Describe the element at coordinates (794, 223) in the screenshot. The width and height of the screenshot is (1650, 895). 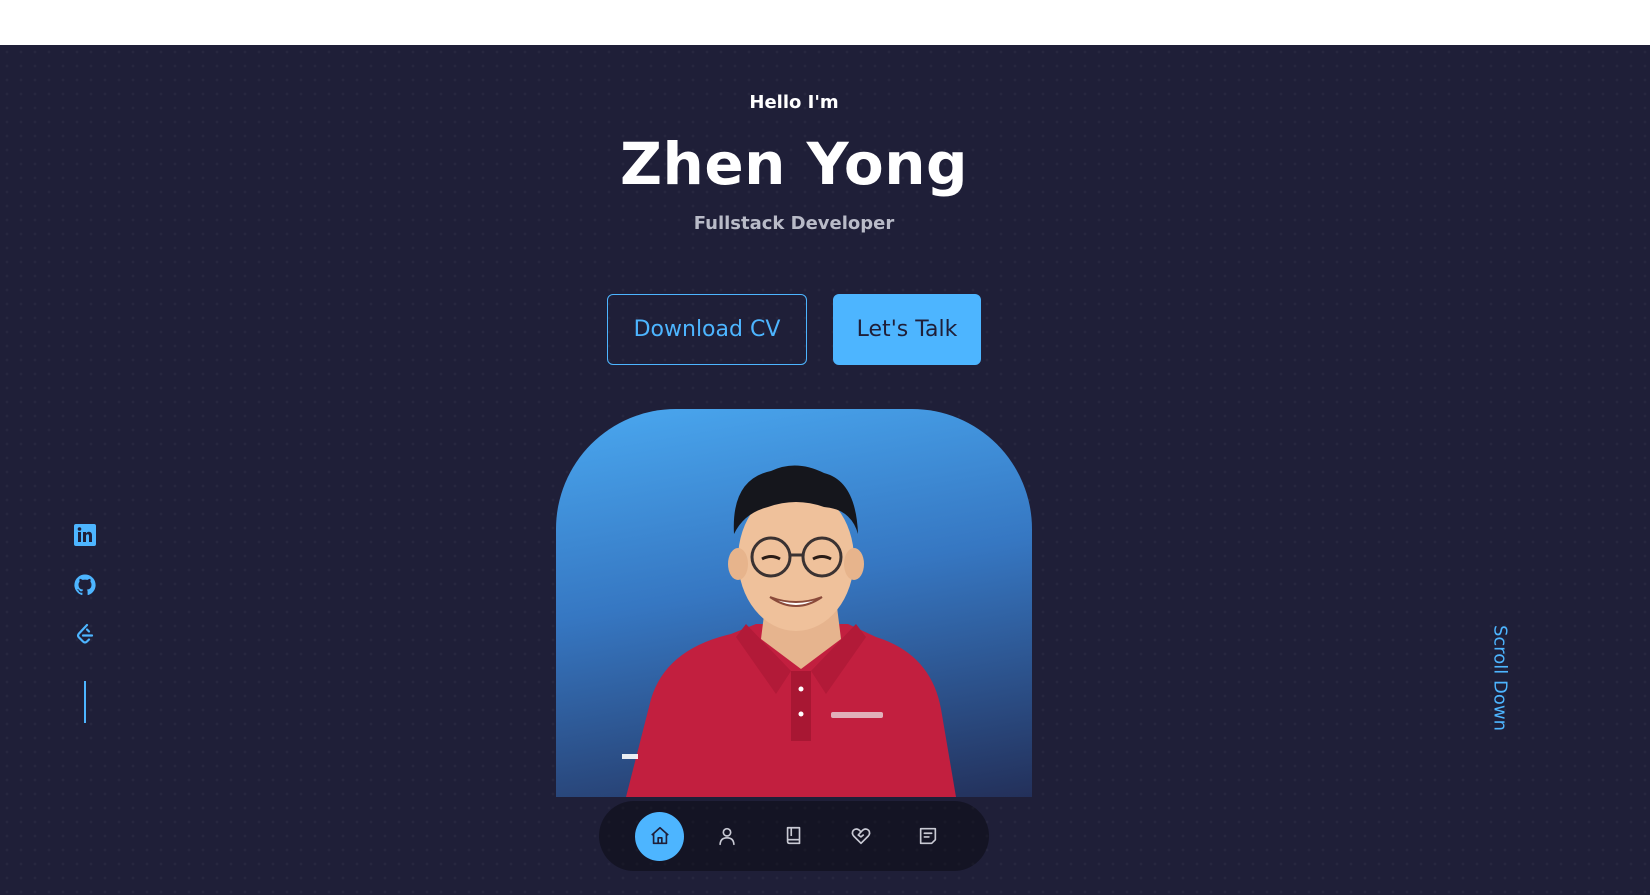
I see `role-subtitle: Fullstack Developer` at that location.